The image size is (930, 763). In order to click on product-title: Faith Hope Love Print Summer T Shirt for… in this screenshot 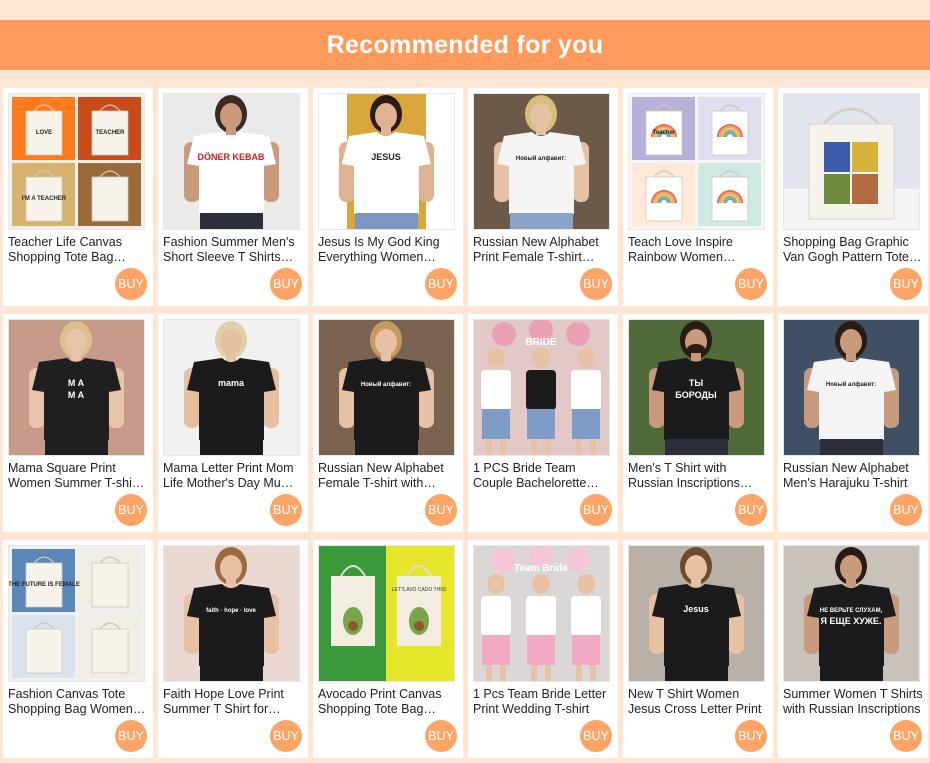, I will do `click(233, 702)`.